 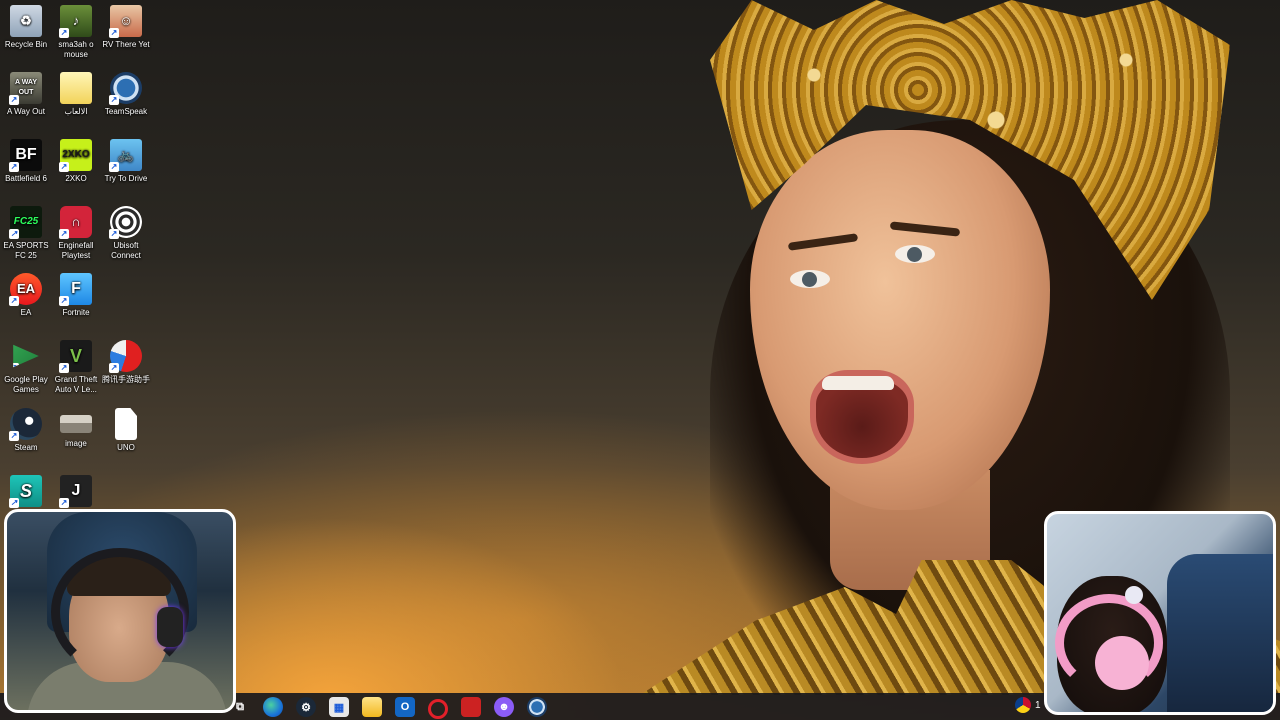 I want to click on medal-icon, so click(x=471, y=707).